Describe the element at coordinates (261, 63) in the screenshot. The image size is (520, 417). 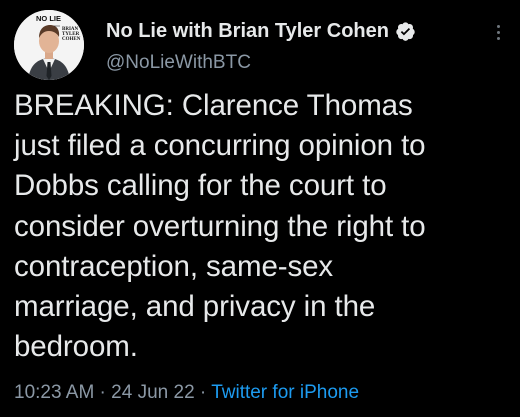
I see `author-handle: @NoLieWithBTC` at that location.